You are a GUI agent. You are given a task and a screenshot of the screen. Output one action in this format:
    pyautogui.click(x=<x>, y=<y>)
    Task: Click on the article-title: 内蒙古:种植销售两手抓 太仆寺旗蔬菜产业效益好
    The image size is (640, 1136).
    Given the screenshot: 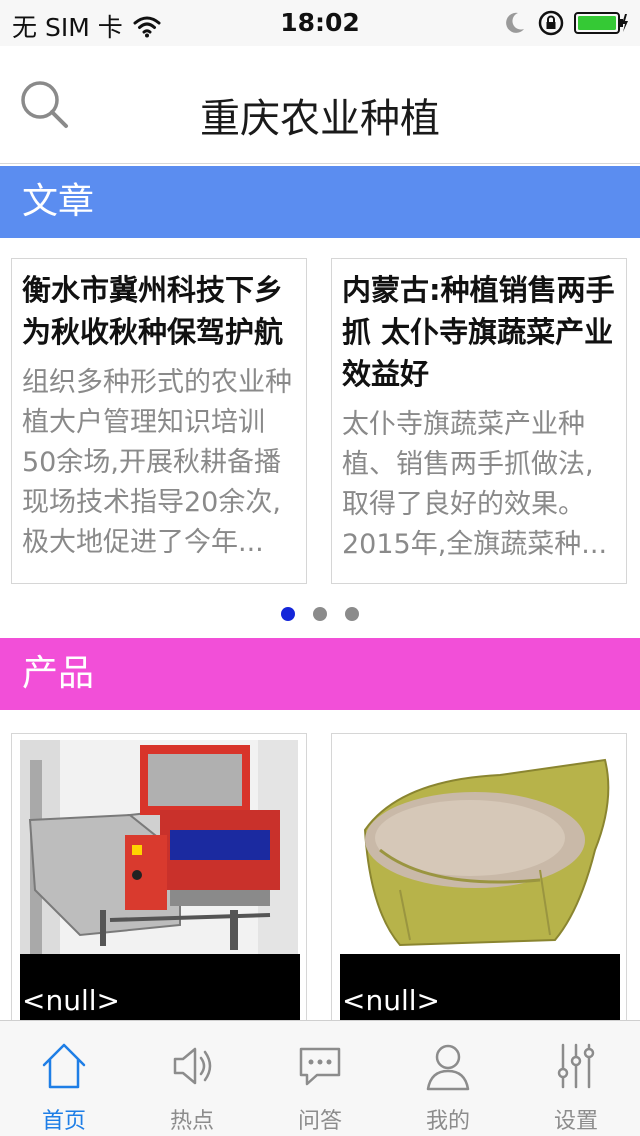 What is the action you would take?
    pyautogui.click(x=478, y=332)
    